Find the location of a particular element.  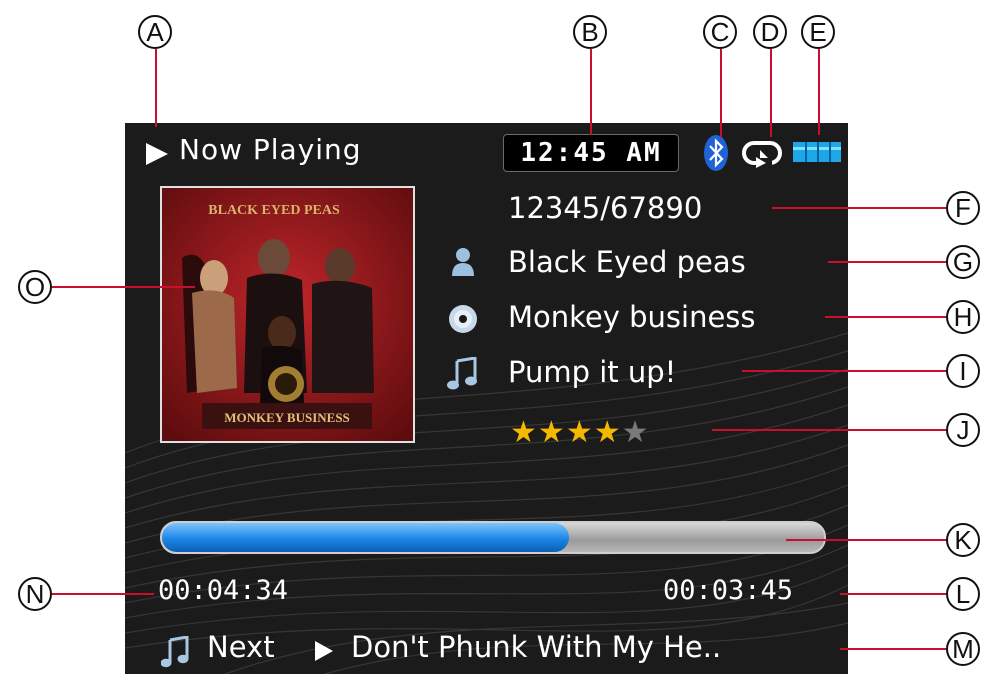

leader-line-a is located at coordinates (156, 88).